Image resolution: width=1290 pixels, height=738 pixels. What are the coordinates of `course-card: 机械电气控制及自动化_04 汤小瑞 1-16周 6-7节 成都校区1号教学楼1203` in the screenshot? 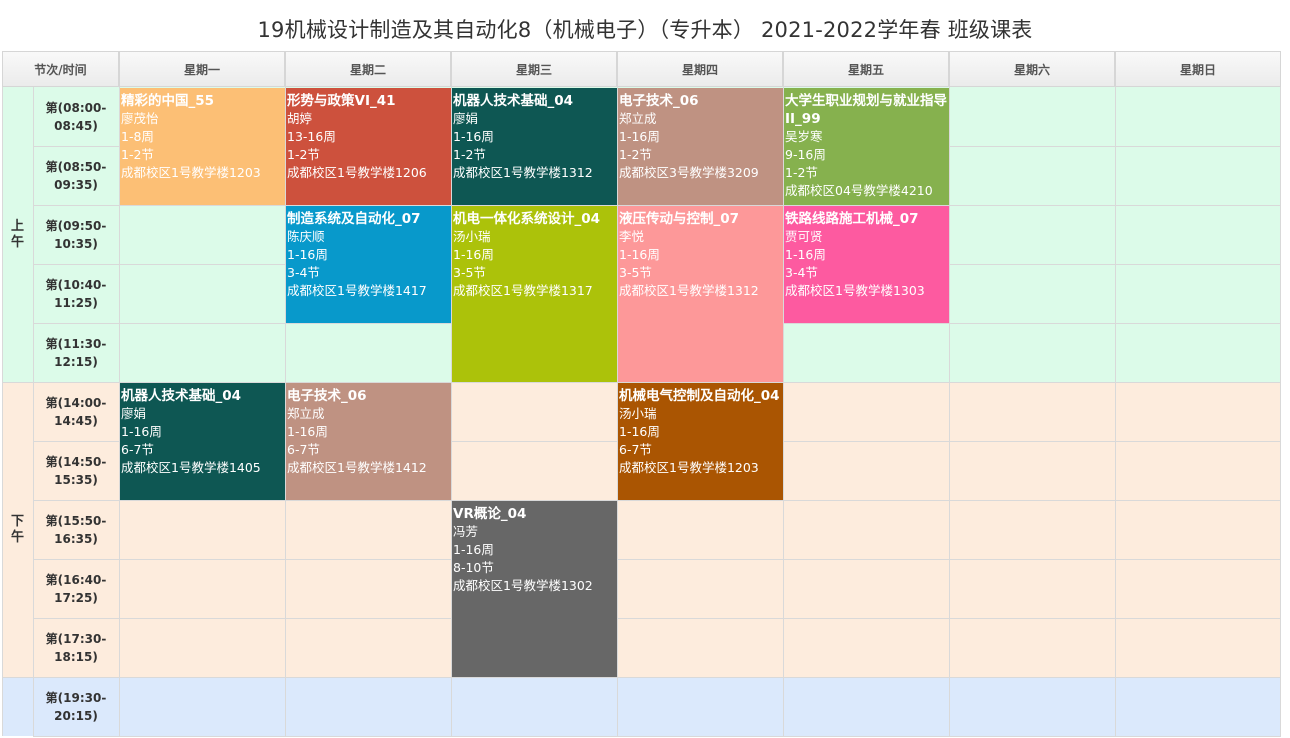 It's located at (700, 441).